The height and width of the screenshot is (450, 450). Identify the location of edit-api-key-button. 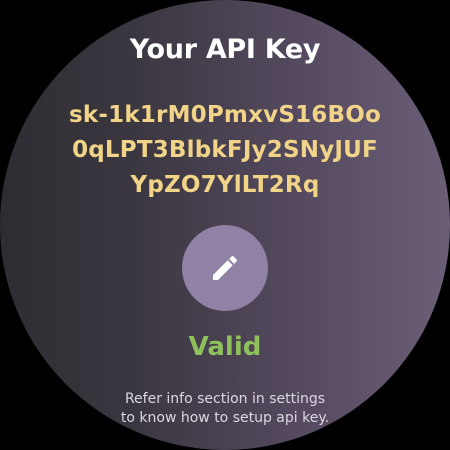
(225, 268).